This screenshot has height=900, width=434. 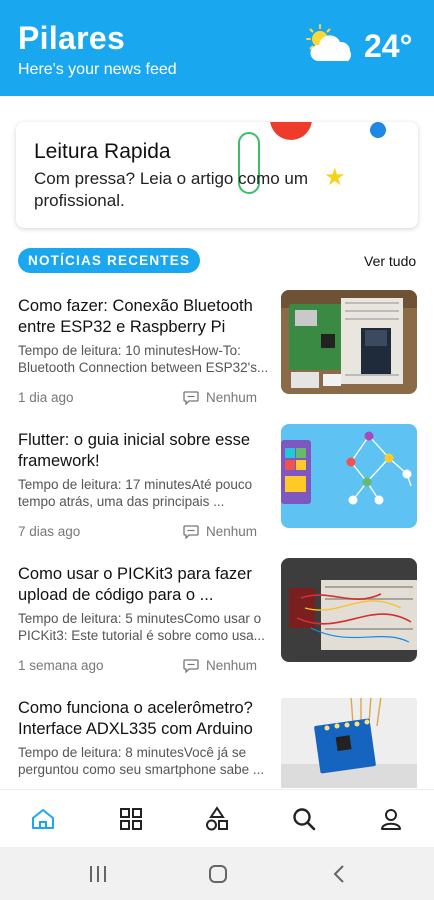 What do you see at coordinates (72, 38) in the screenshot?
I see `app-title: Pilares` at bounding box center [72, 38].